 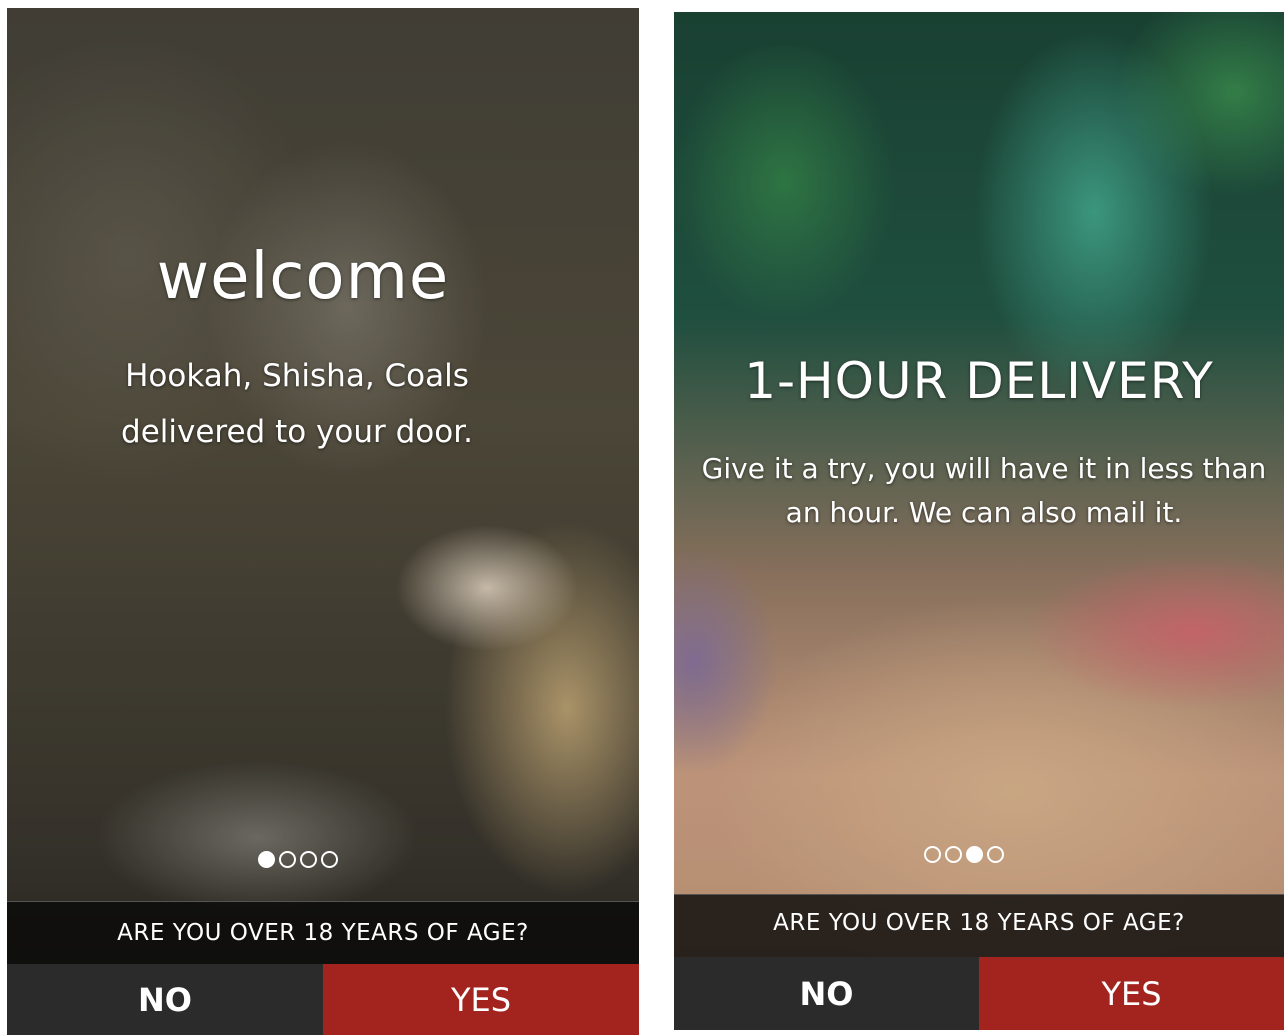 I want to click on screen-heading: 1-HOUR DELIVERY, so click(x=979, y=381).